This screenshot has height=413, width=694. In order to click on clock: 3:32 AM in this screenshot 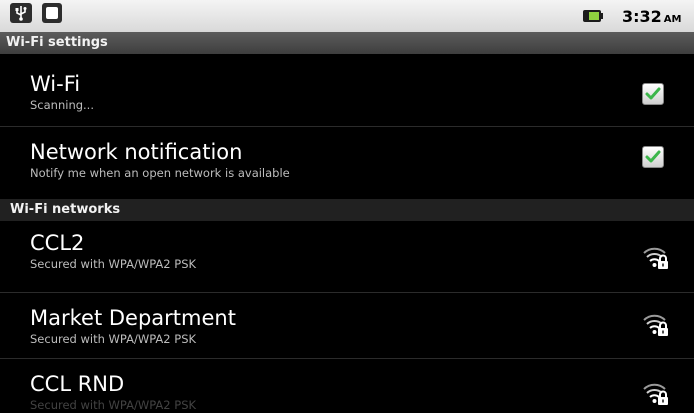, I will do `click(652, 16)`.